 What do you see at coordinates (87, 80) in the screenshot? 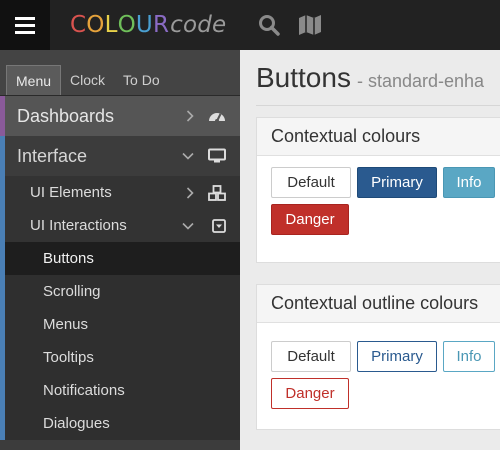
I see `tab-clock: Clock` at bounding box center [87, 80].